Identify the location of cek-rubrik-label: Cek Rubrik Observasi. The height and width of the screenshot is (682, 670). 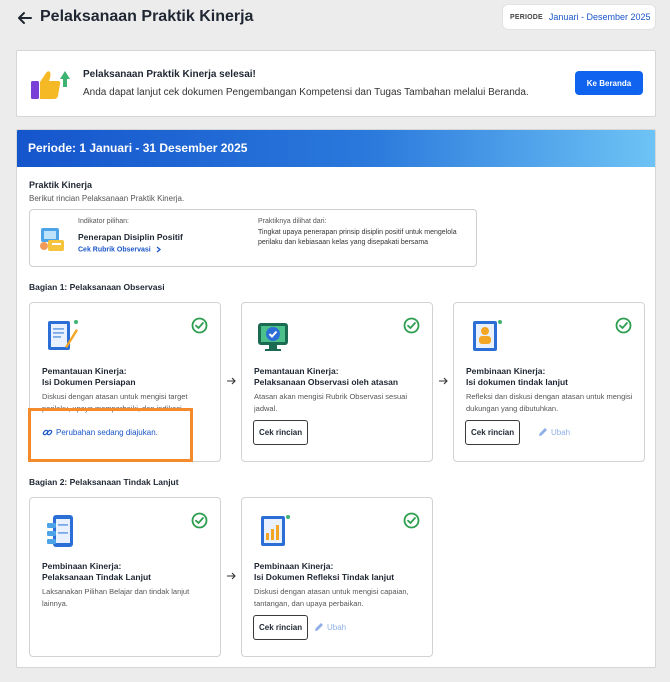
(114, 250).